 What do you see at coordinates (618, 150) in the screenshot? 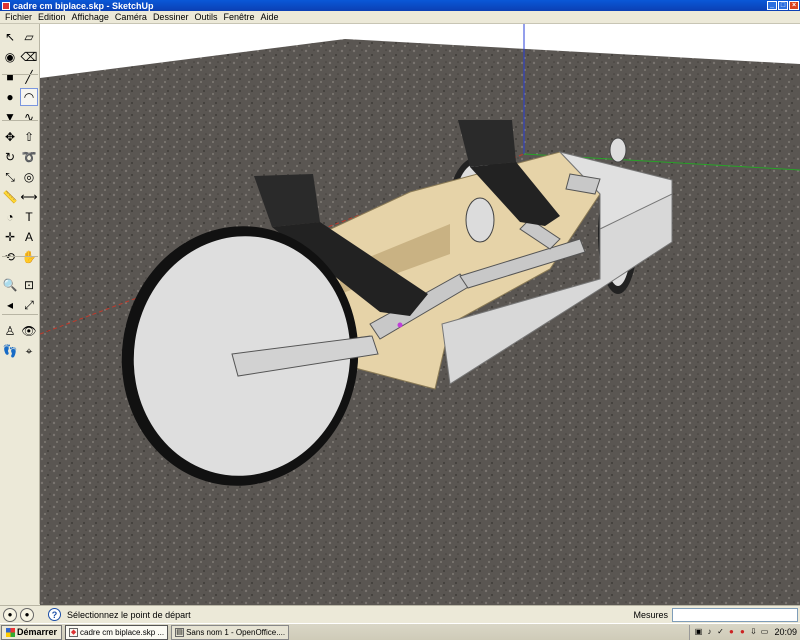
I see `steering-disc` at bounding box center [618, 150].